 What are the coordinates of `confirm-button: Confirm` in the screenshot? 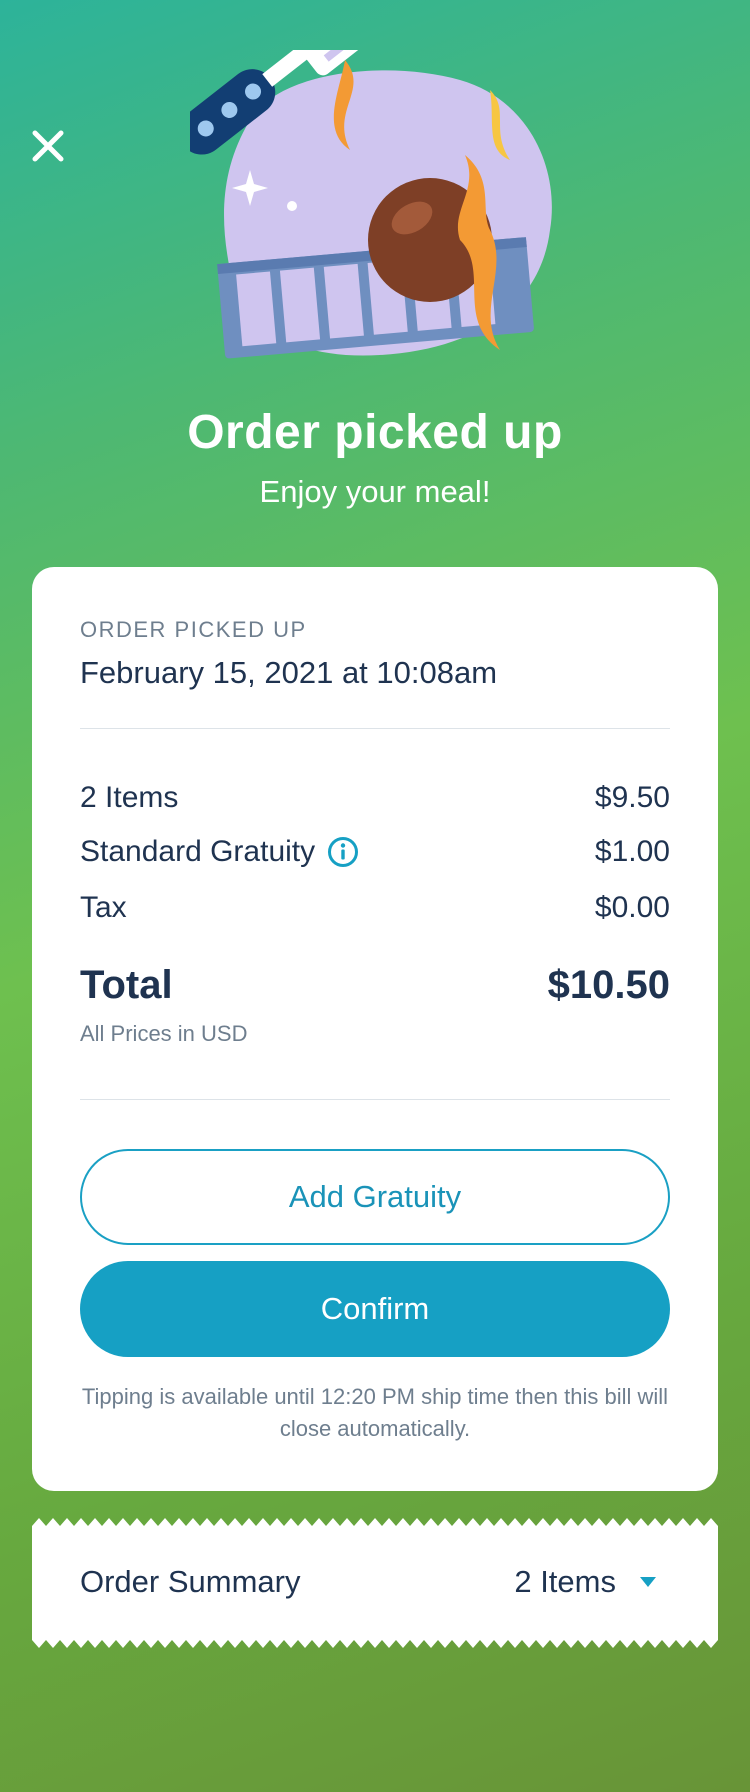 It's located at (375, 1309).